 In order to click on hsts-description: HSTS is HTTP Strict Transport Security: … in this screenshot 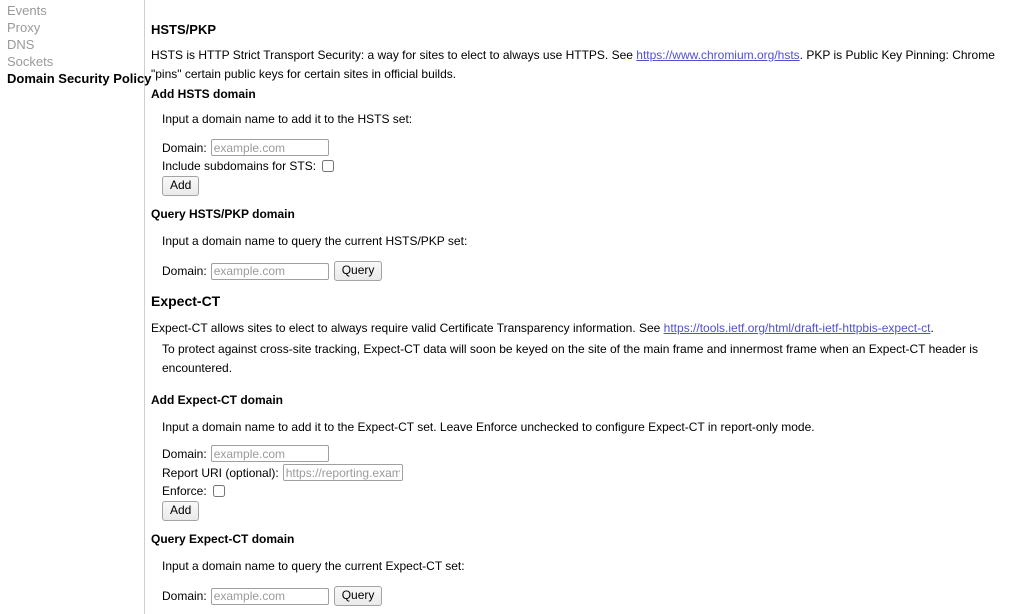, I will do `click(587, 65)`.